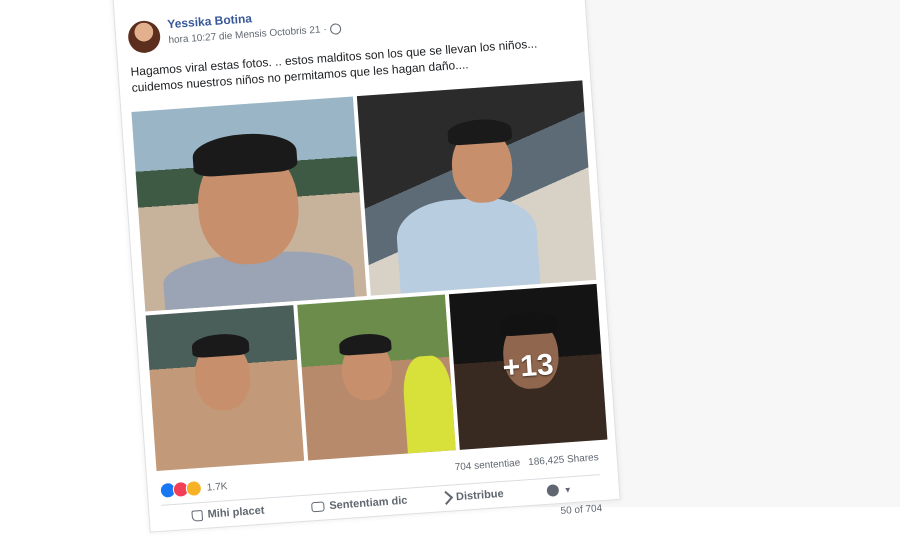  What do you see at coordinates (487, 466) in the screenshot?
I see `comments-count: 704 sententiae` at bounding box center [487, 466].